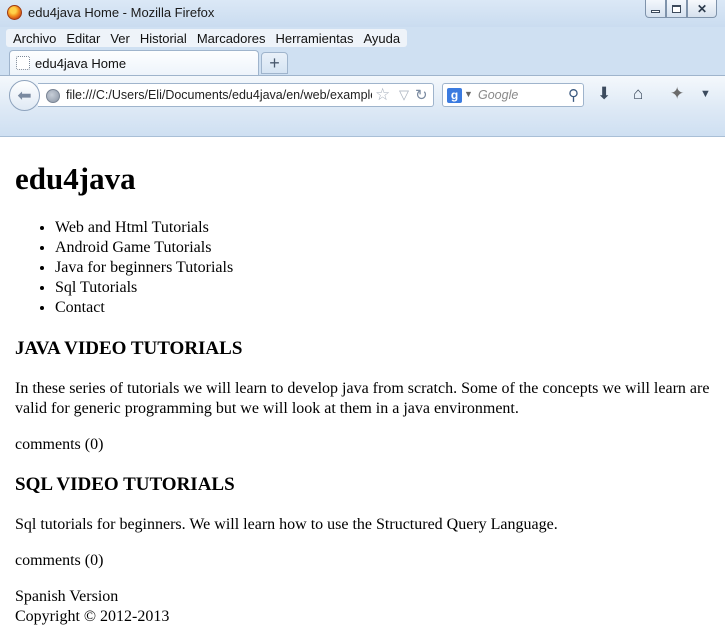  Describe the element at coordinates (573, 95) in the screenshot. I see `magnifier-icon: ⚲` at that location.